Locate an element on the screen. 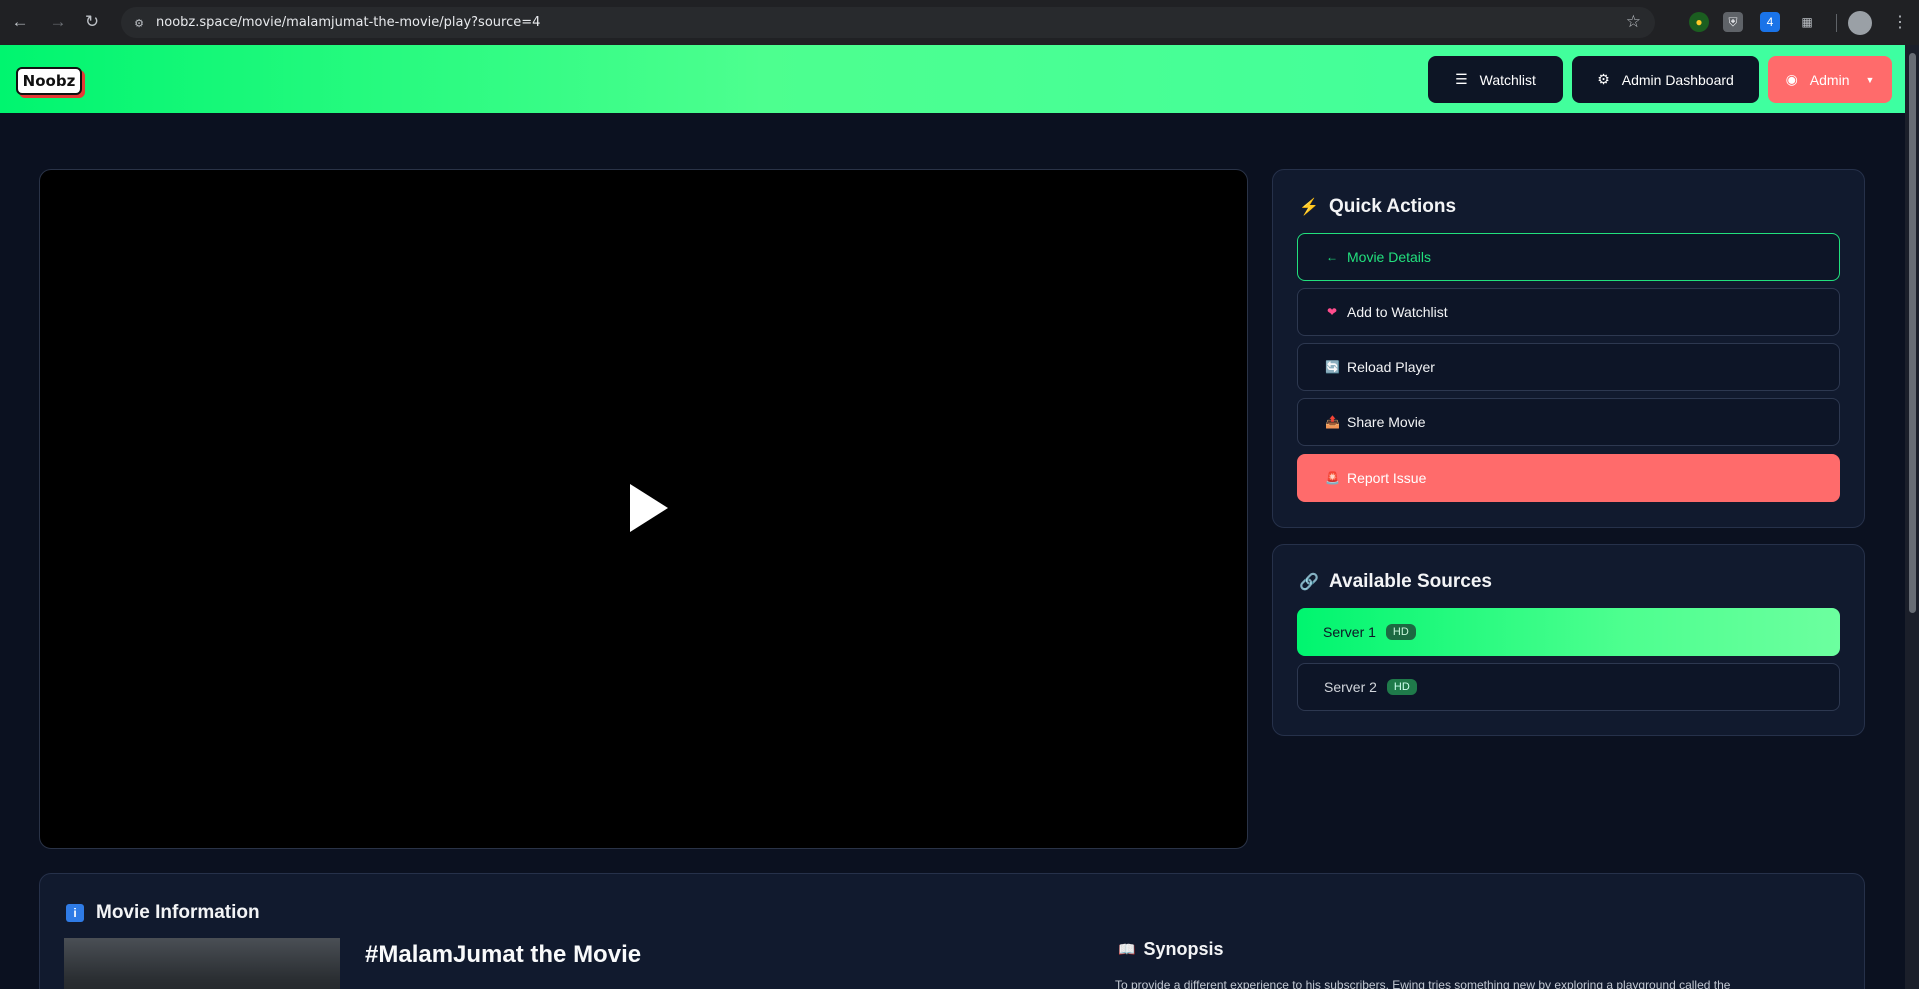 This screenshot has height=989, width=1919. lightning-bolt-icon: ⚡ is located at coordinates (1309, 207).